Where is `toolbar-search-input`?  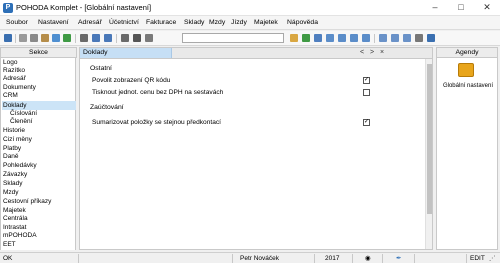 toolbar-search-input is located at coordinates (233, 38).